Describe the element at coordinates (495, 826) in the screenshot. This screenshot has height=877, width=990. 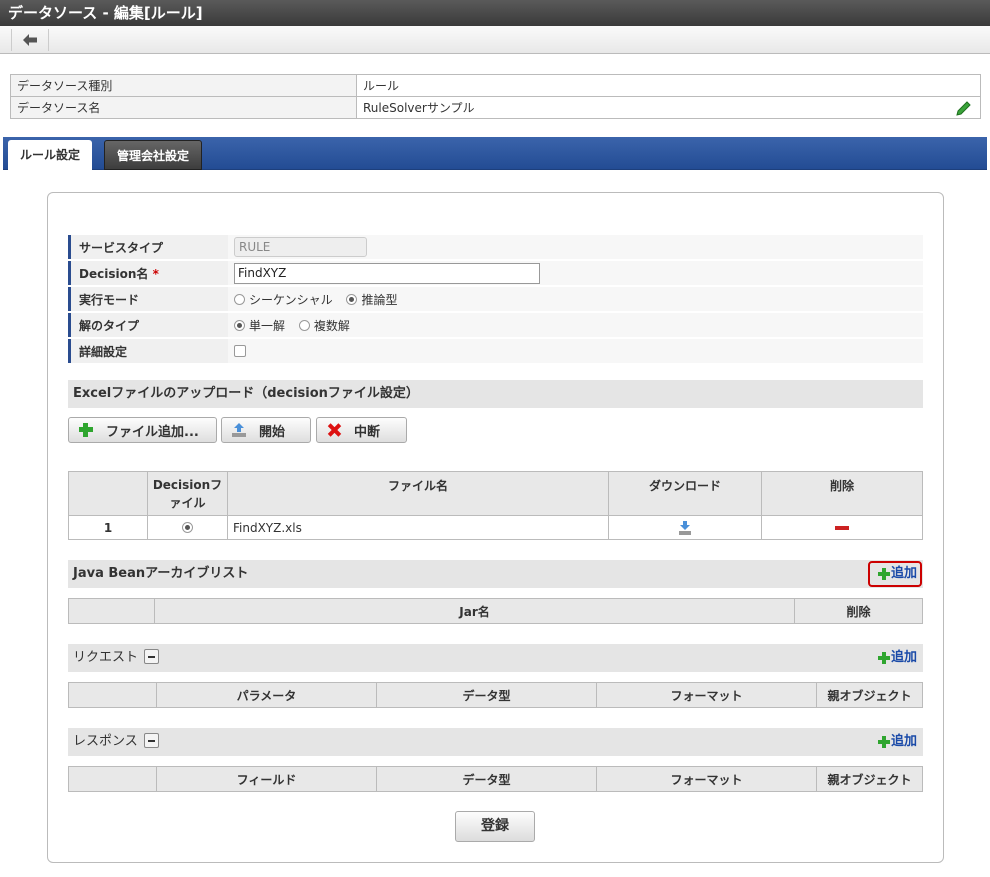
I see `register-button: 登録` at that location.